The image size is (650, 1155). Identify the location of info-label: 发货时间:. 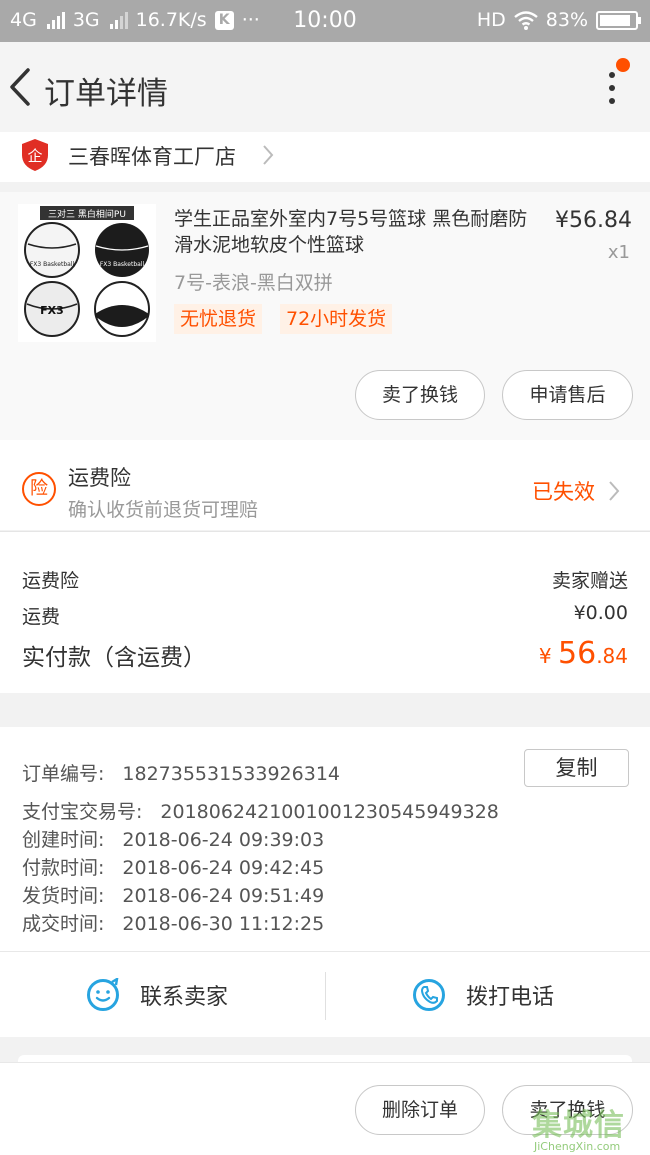
(63, 896).